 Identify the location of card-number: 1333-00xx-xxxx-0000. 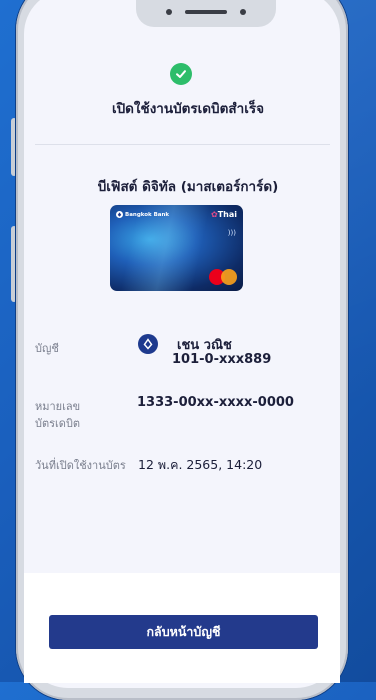
(215, 402).